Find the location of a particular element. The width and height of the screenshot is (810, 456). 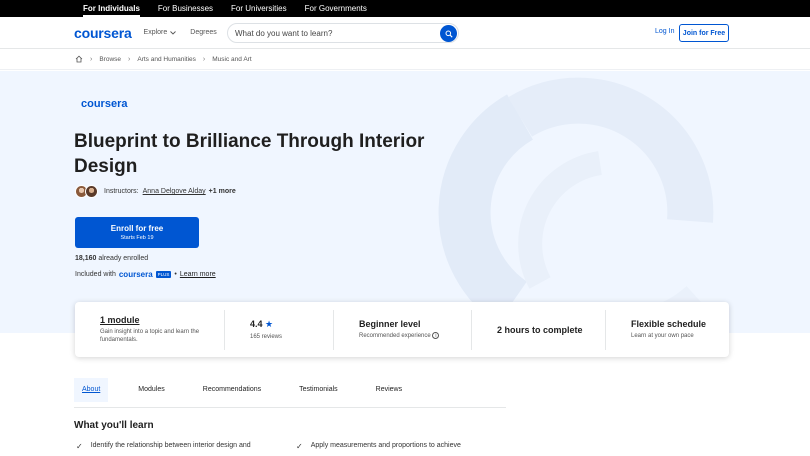

level-title: Beginner level is located at coordinates (390, 324).